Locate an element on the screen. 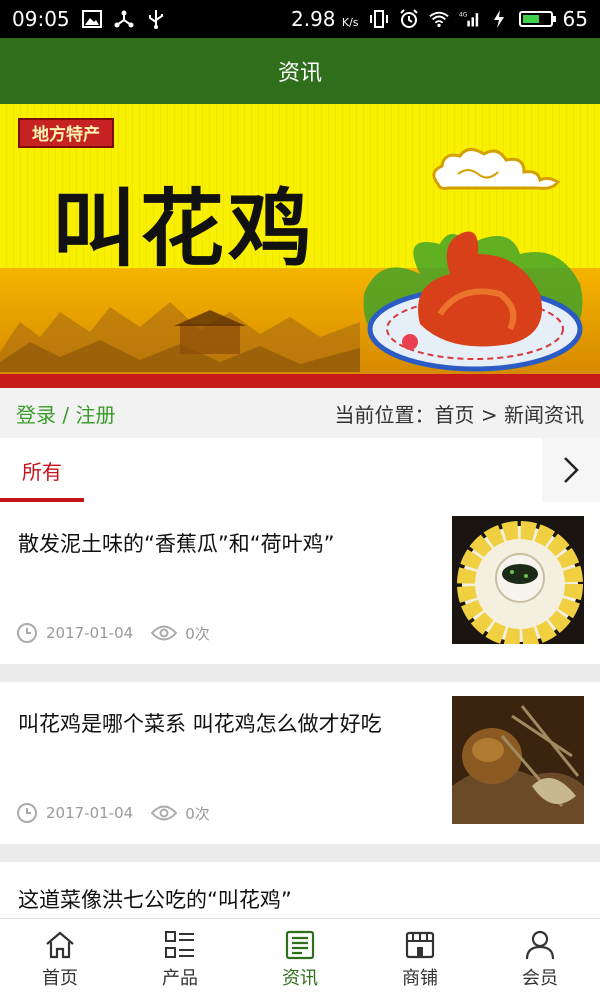 Image resolution: width=600 pixels, height=1000 pixels. network-speed: 2.98 K/s is located at coordinates (325, 19).